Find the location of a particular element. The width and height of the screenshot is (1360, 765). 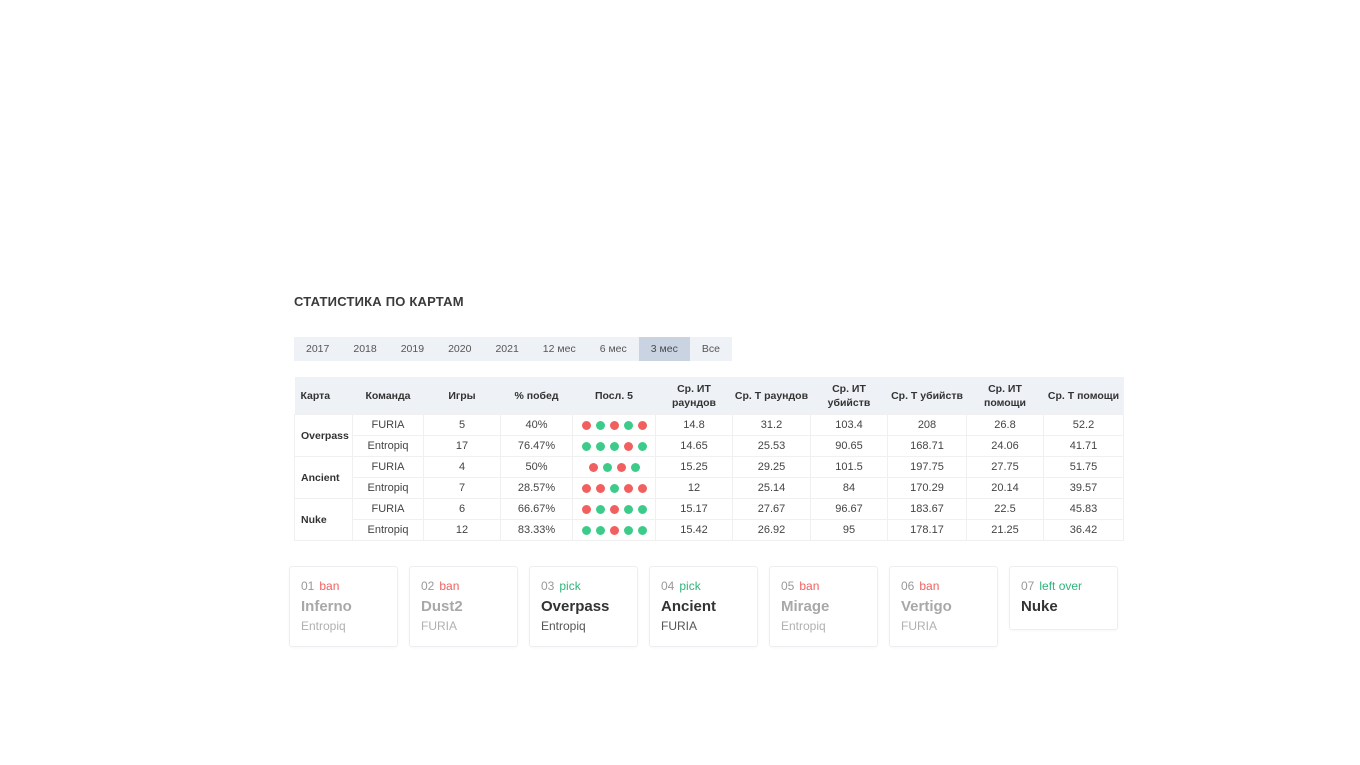

column-header: Игры is located at coordinates (462, 396).